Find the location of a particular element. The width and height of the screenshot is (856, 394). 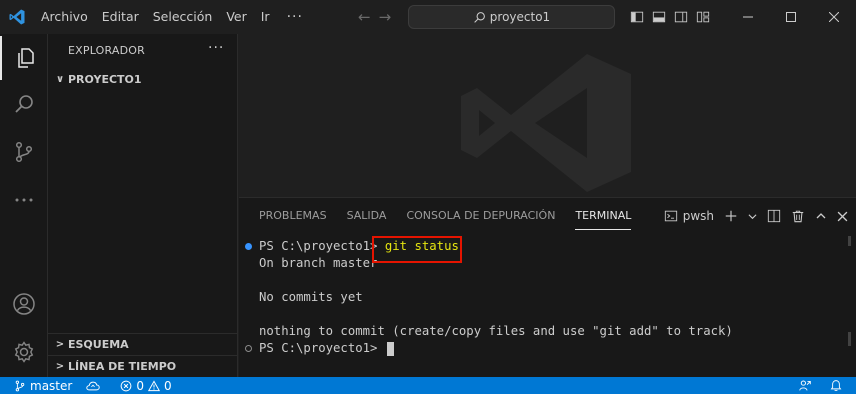

terminal-icon is located at coordinates (670, 216).